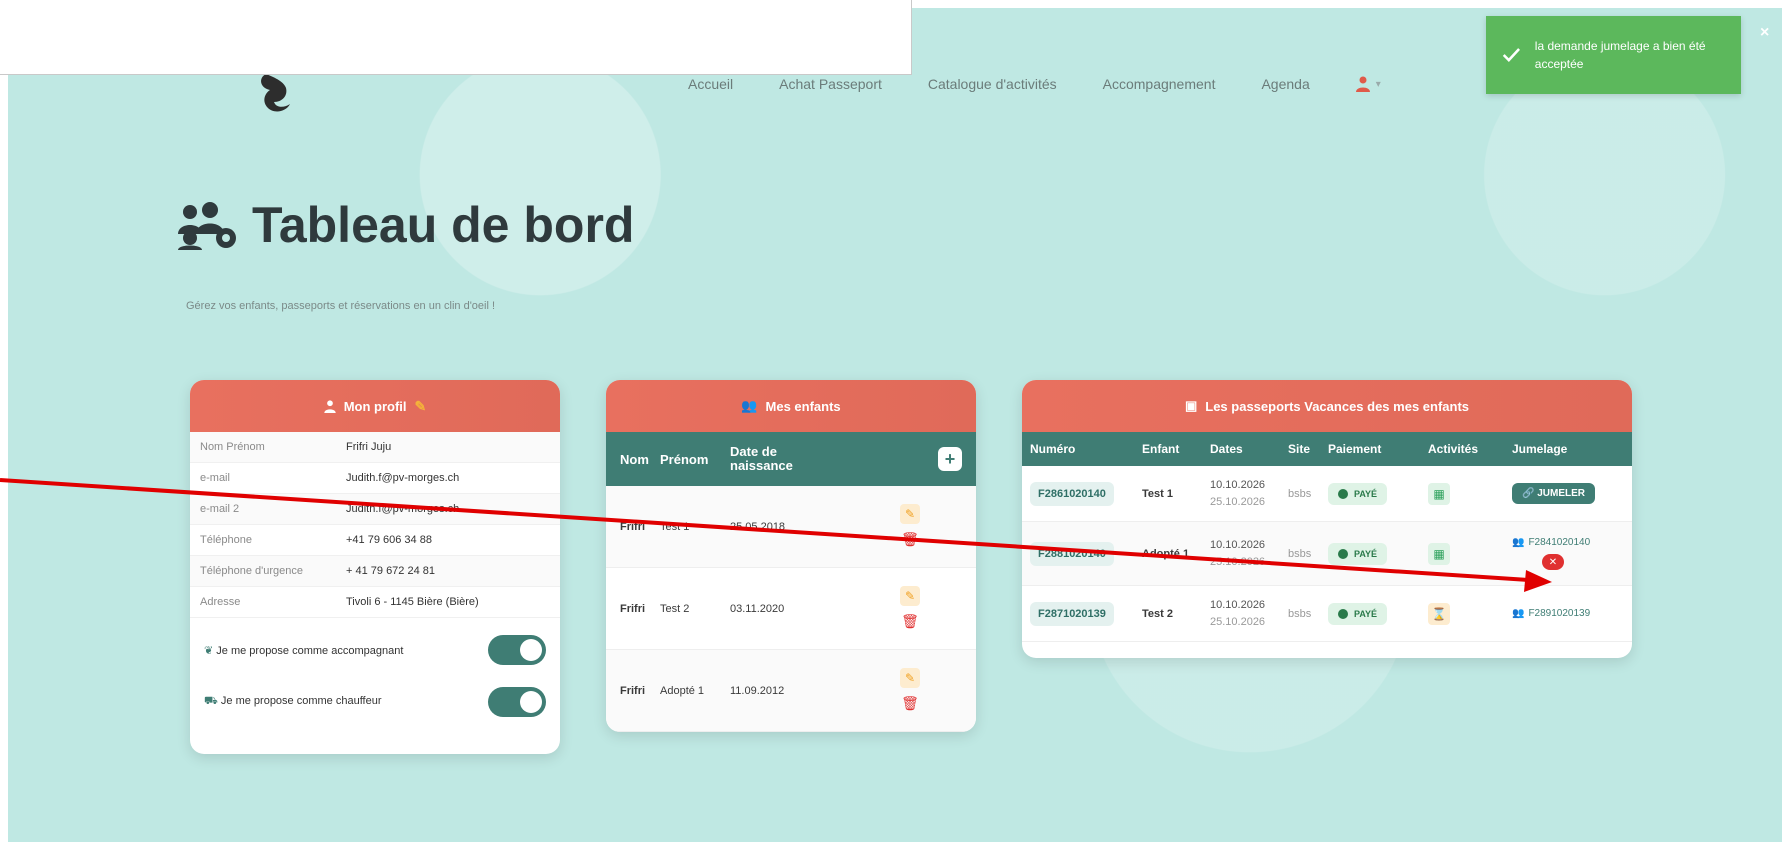  Describe the element at coordinates (443, 225) in the screenshot. I see `page-title-text: Tableau de bord` at that location.